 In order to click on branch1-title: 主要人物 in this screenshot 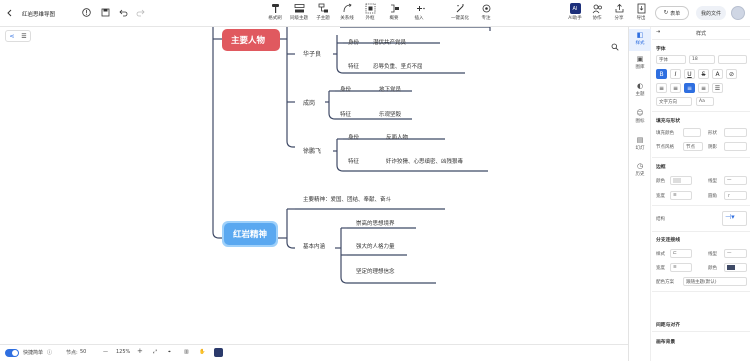, I will do `click(248, 40)`.